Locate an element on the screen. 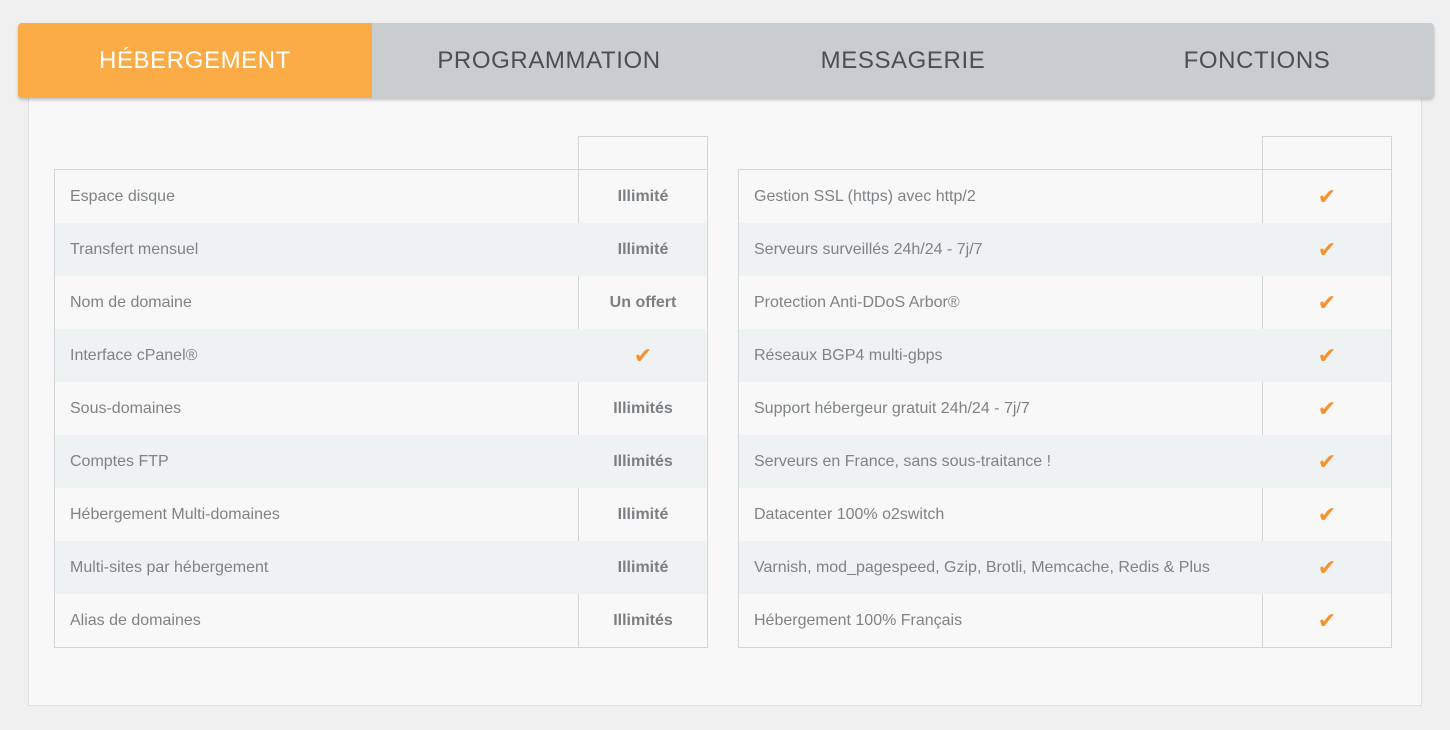  feature-label: Nom de domaine is located at coordinates (316, 302).